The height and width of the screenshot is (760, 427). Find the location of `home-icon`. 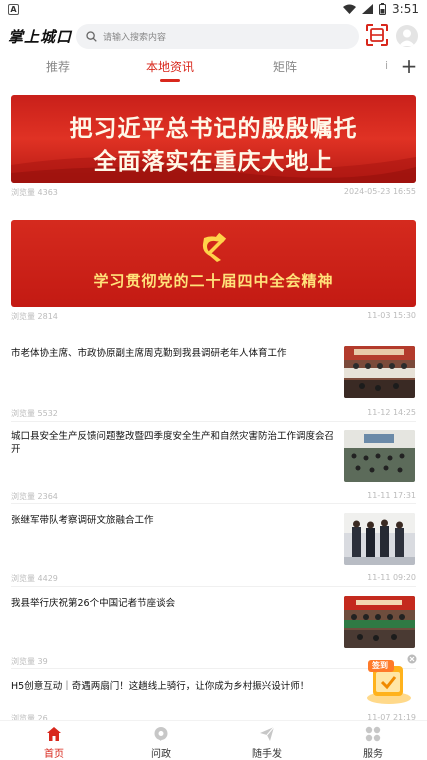

home-icon is located at coordinates (54, 734).